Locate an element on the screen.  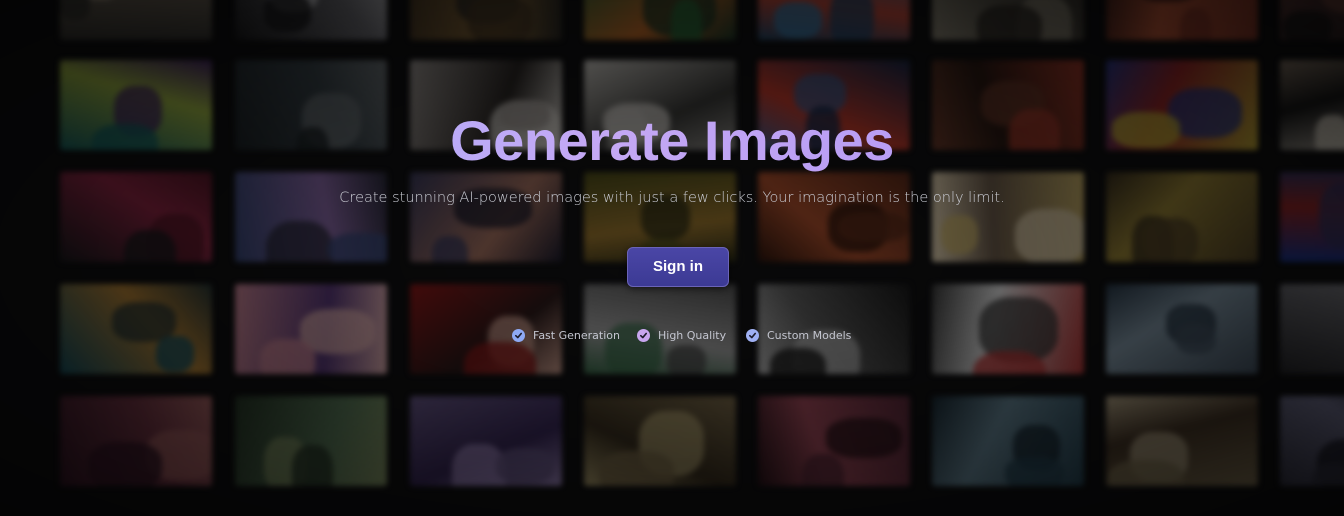
page-title: Generate Images is located at coordinates (672, 141).